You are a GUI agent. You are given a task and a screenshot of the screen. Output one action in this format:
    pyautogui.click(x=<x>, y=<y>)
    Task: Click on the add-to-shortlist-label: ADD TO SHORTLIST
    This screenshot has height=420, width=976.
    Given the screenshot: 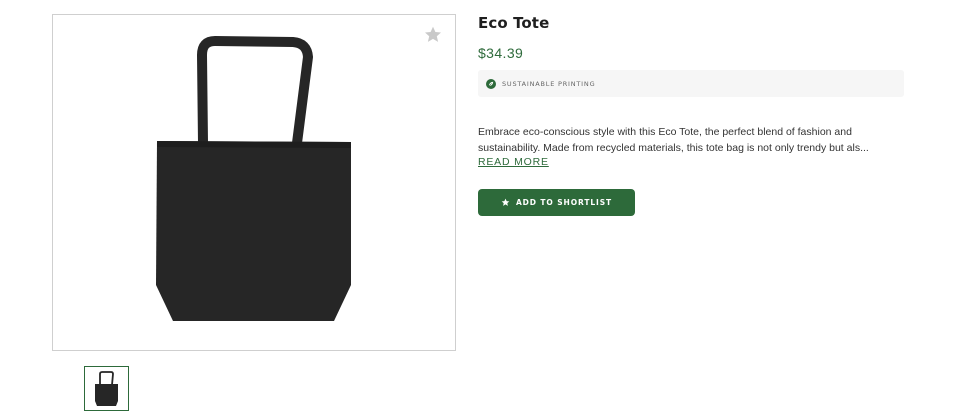 What is the action you would take?
    pyautogui.click(x=564, y=202)
    